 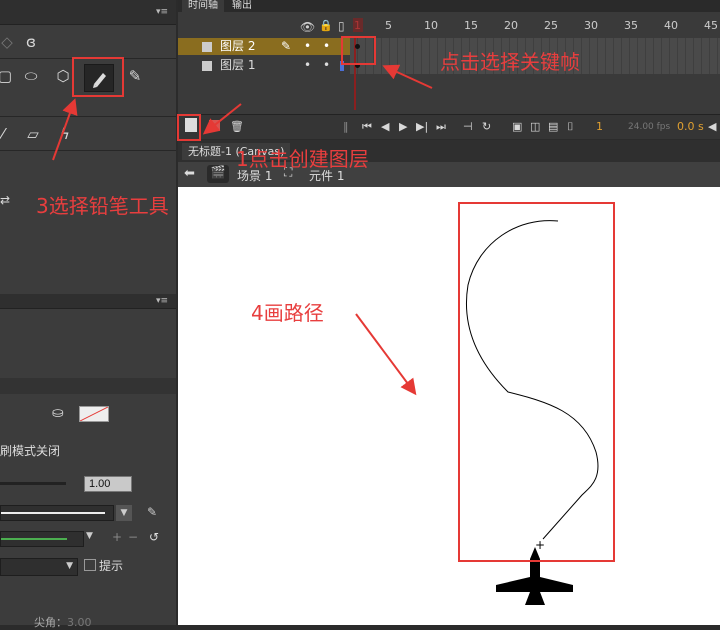 I want to click on annotation-select-pencil: 3选择铅笔工具, so click(x=102, y=206).